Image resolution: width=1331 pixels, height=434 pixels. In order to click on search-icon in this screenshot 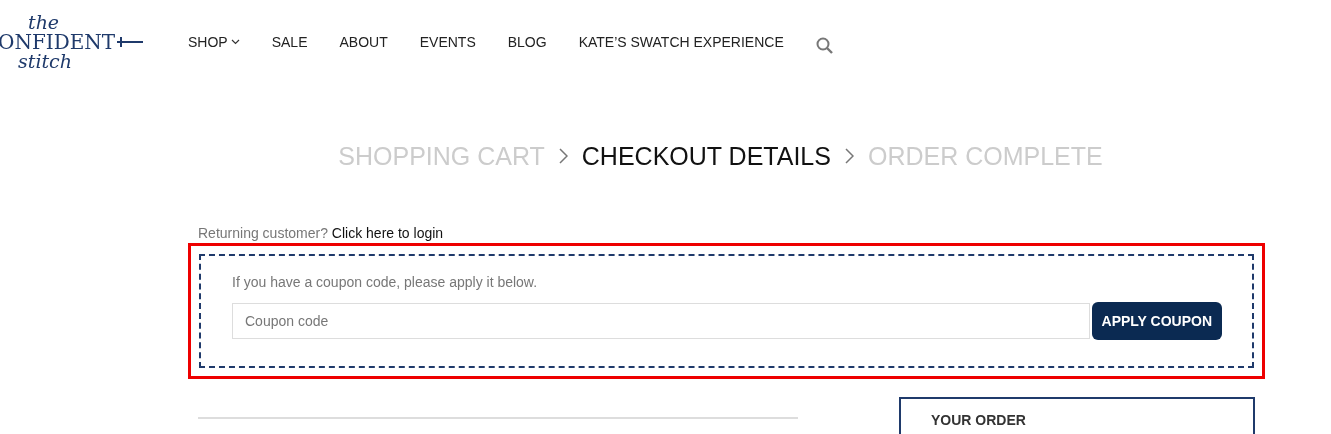, I will do `click(824, 45)`.